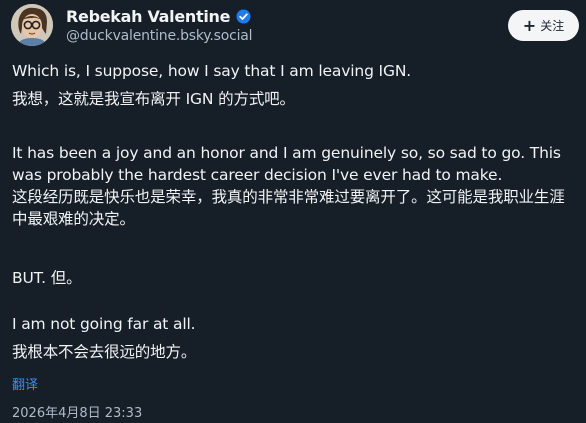 This screenshot has height=423, width=586. Describe the element at coordinates (243, 16) in the screenshot. I see `verified-check-icon` at that location.